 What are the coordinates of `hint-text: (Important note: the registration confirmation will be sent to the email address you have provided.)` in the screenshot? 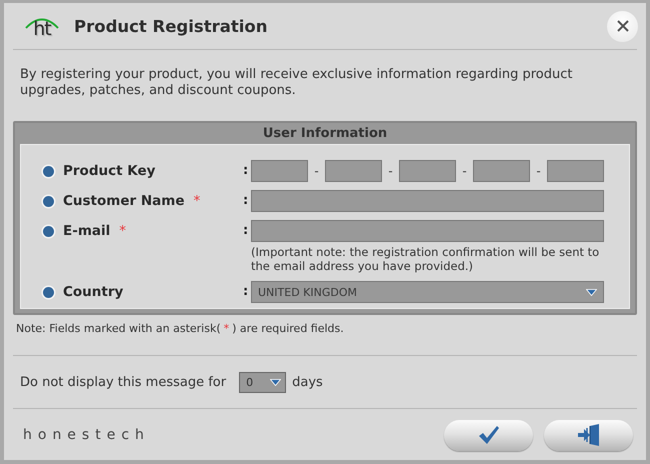 It's located at (425, 259).